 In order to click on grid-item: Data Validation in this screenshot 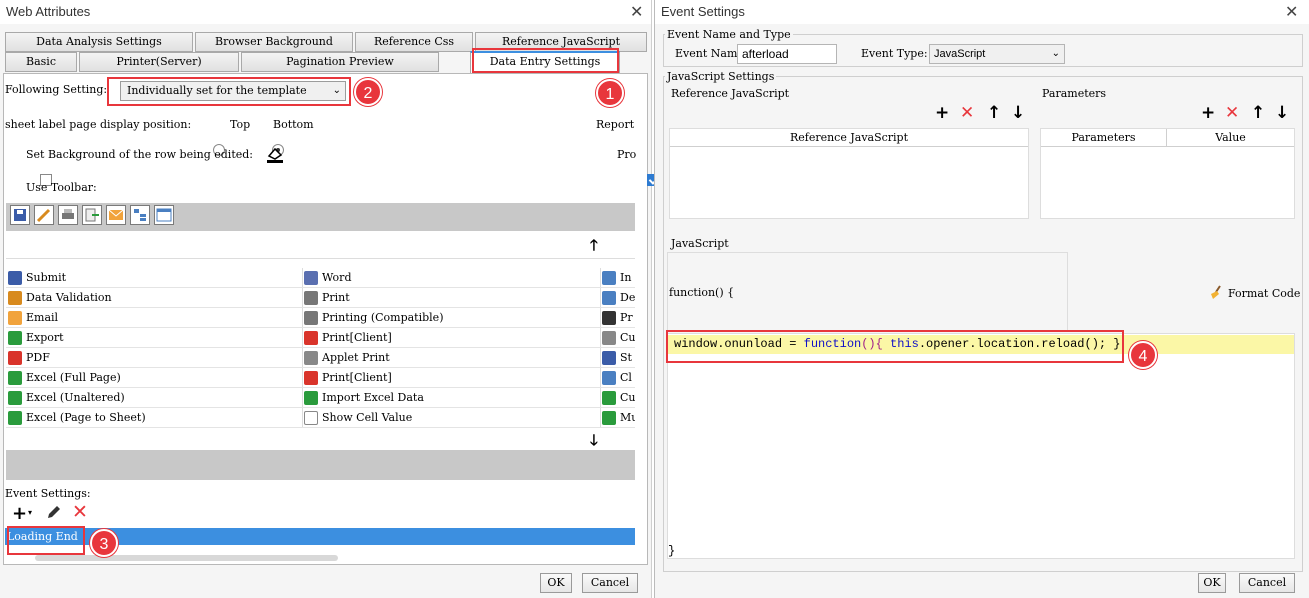, I will do `click(154, 298)`.